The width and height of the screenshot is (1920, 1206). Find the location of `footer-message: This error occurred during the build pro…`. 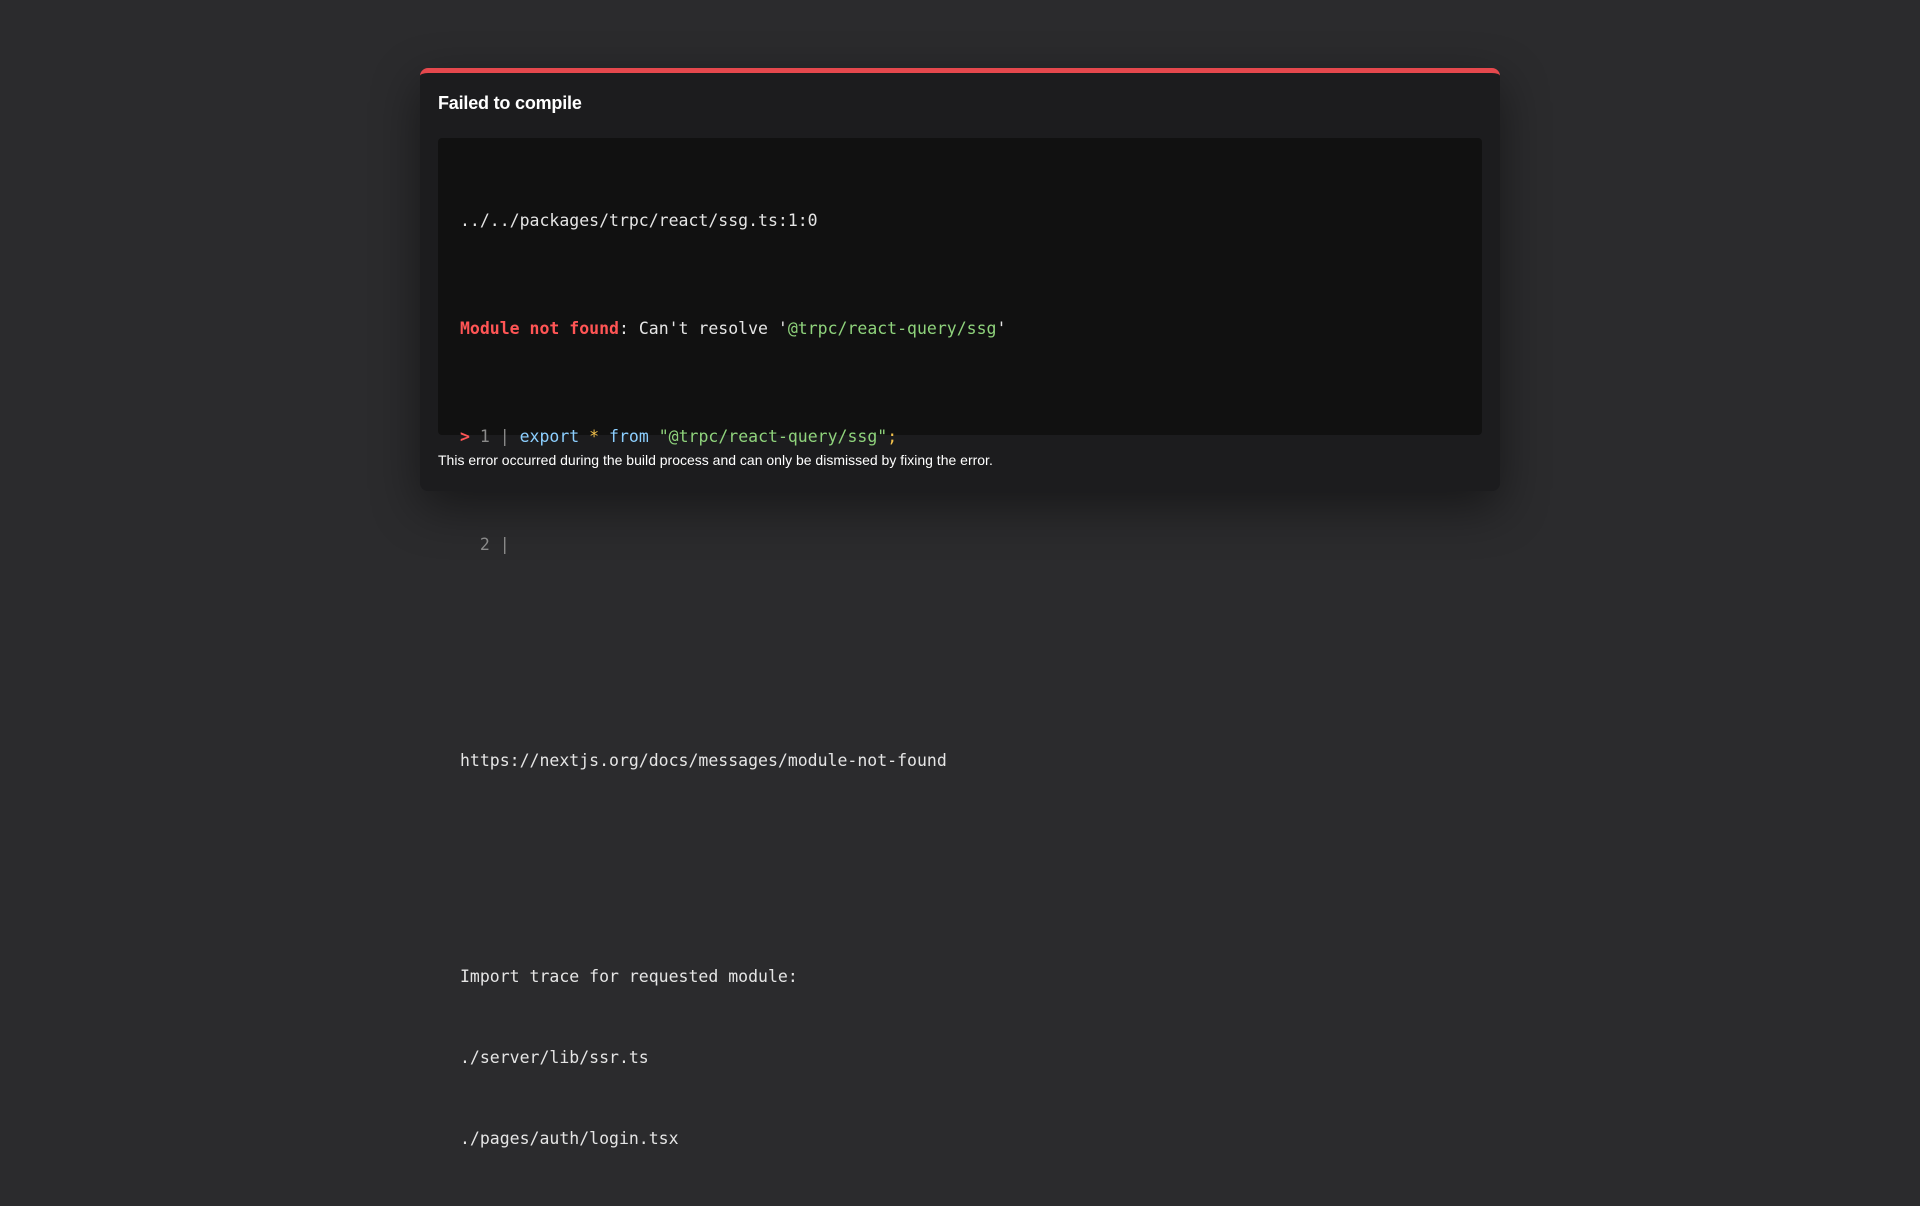

footer-message: This error occurred during the build pro… is located at coordinates (715, 460).